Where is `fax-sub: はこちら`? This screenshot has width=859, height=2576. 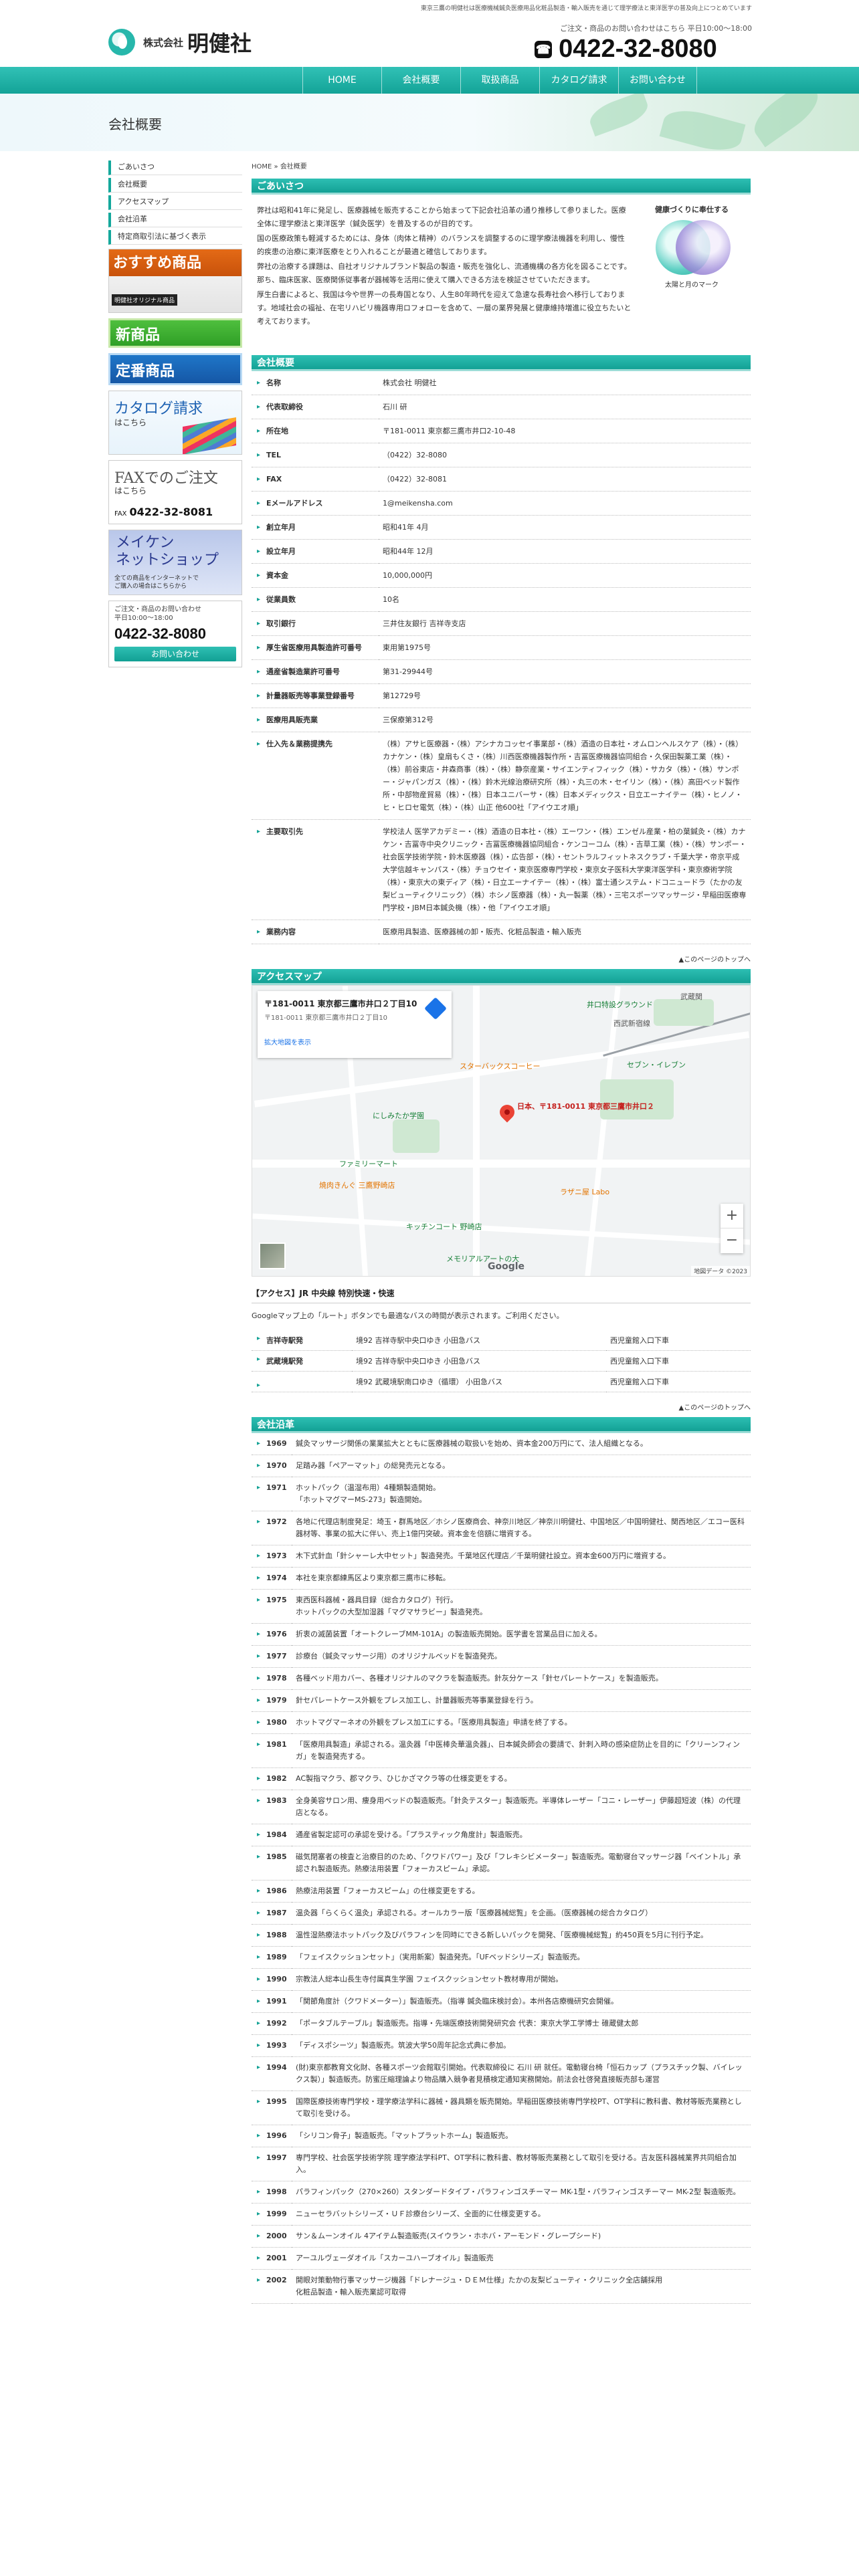
fax-sub: はこちら is located at coordinates (130, 491).